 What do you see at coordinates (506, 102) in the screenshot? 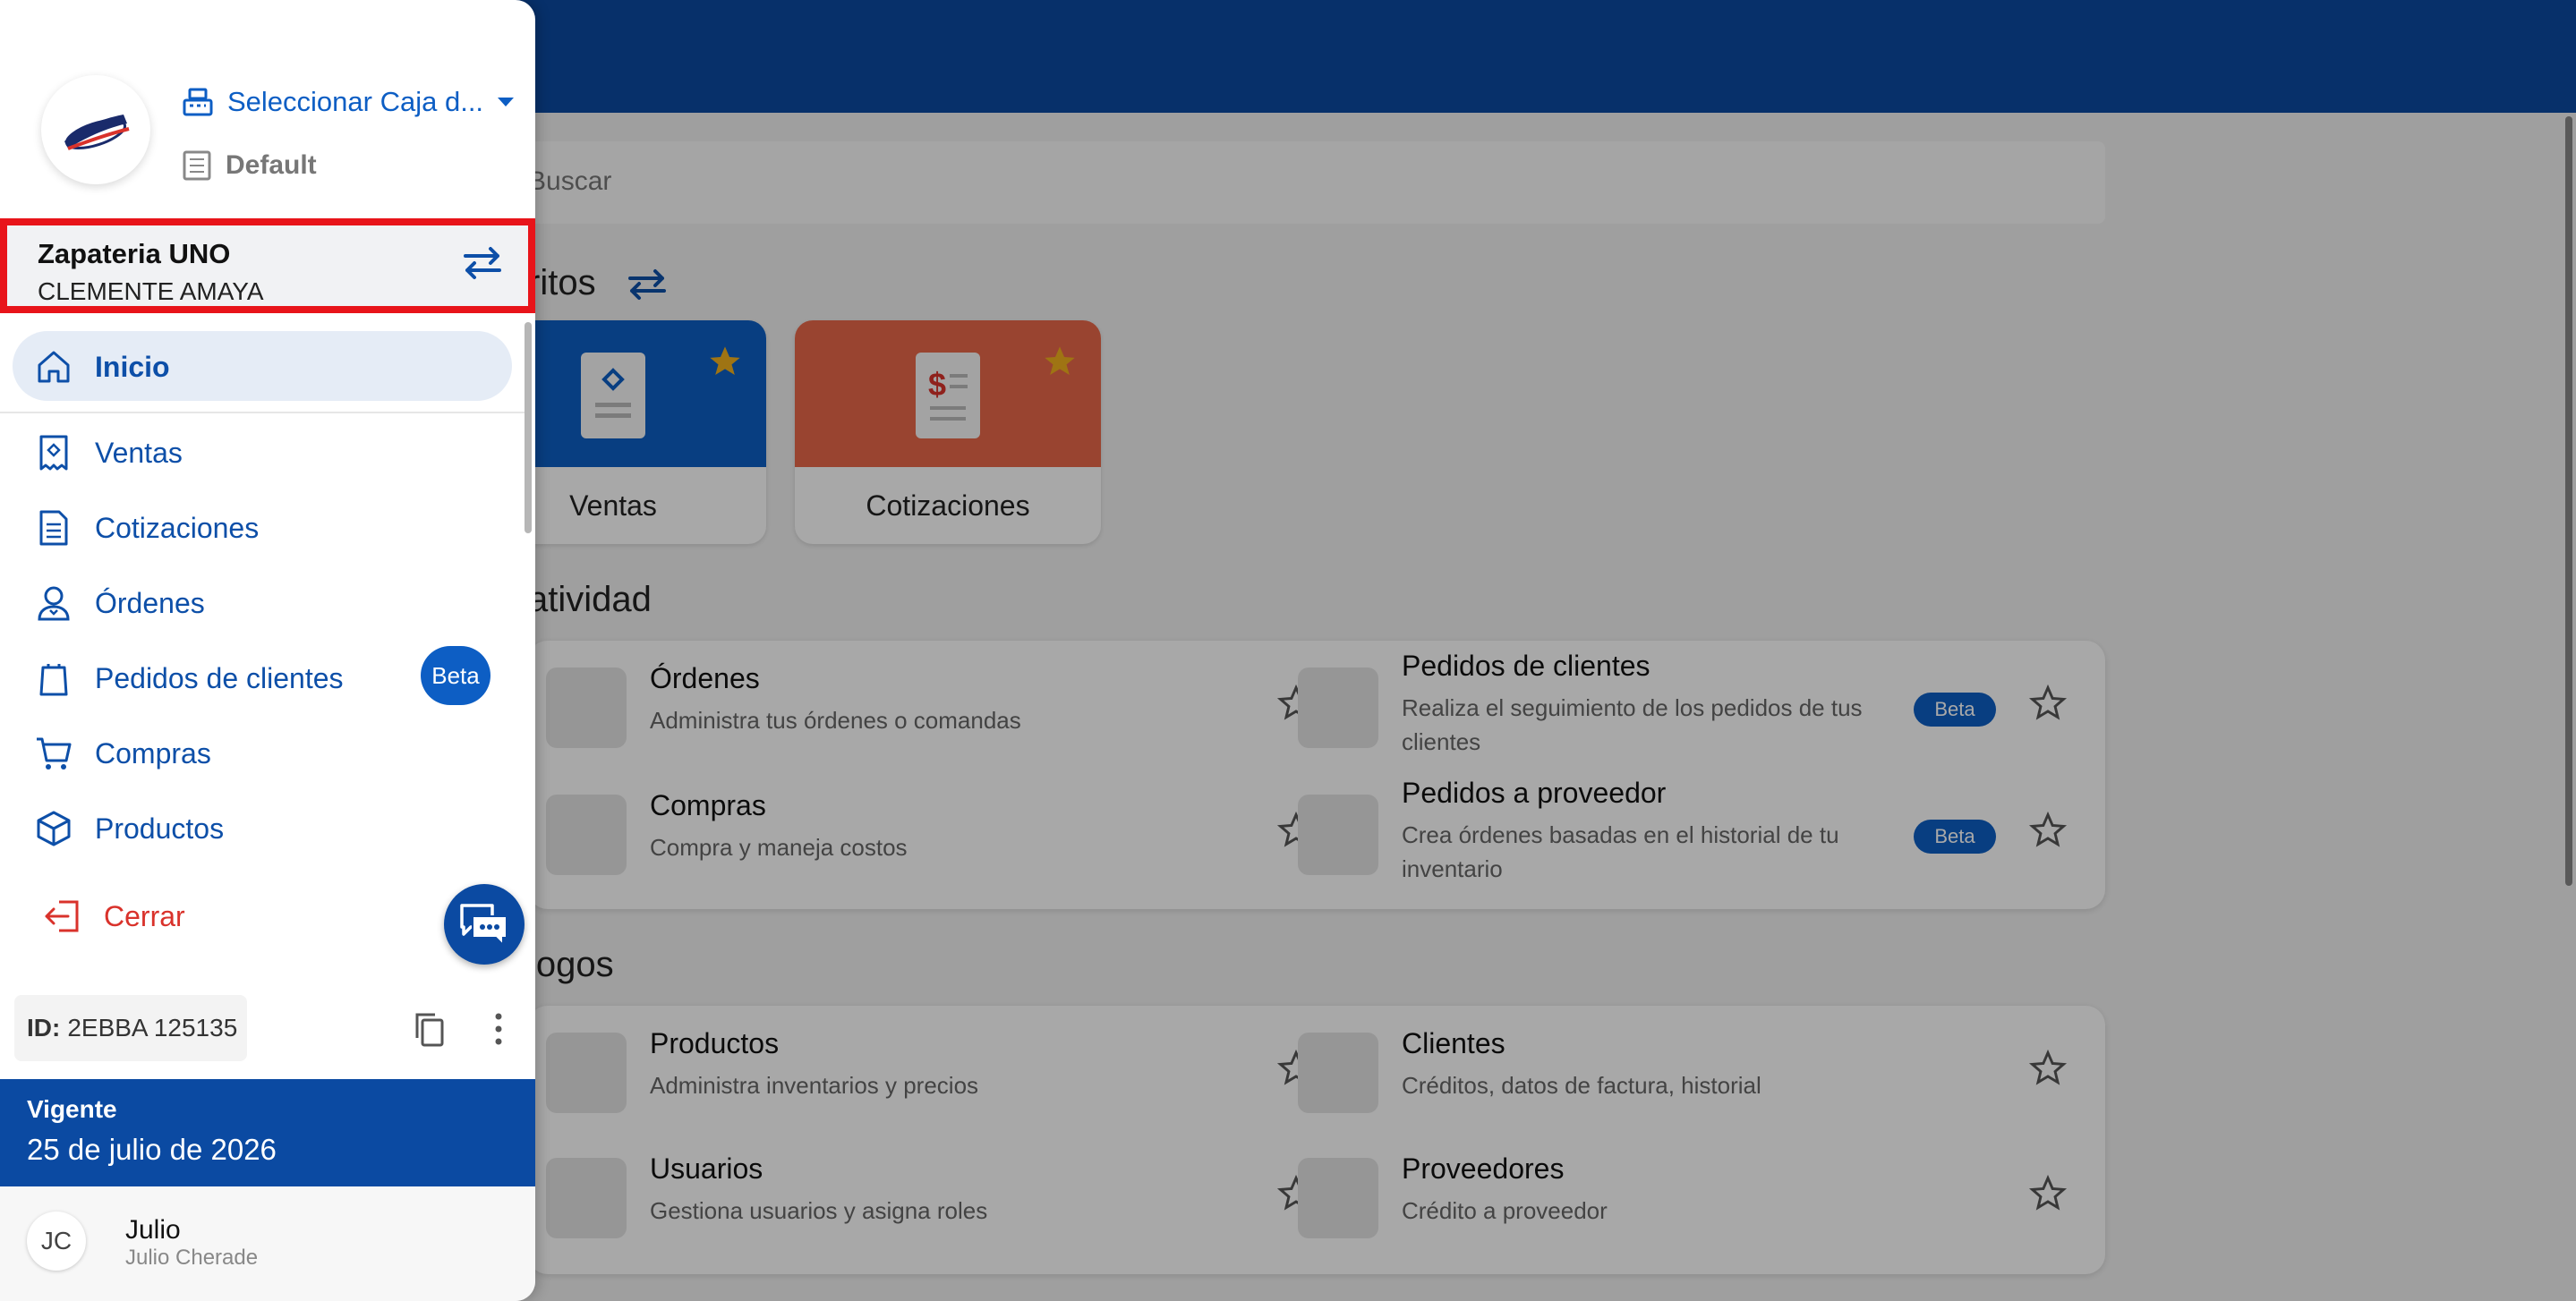
I see `chevron-down-icon` at bounding box center [506, 102].